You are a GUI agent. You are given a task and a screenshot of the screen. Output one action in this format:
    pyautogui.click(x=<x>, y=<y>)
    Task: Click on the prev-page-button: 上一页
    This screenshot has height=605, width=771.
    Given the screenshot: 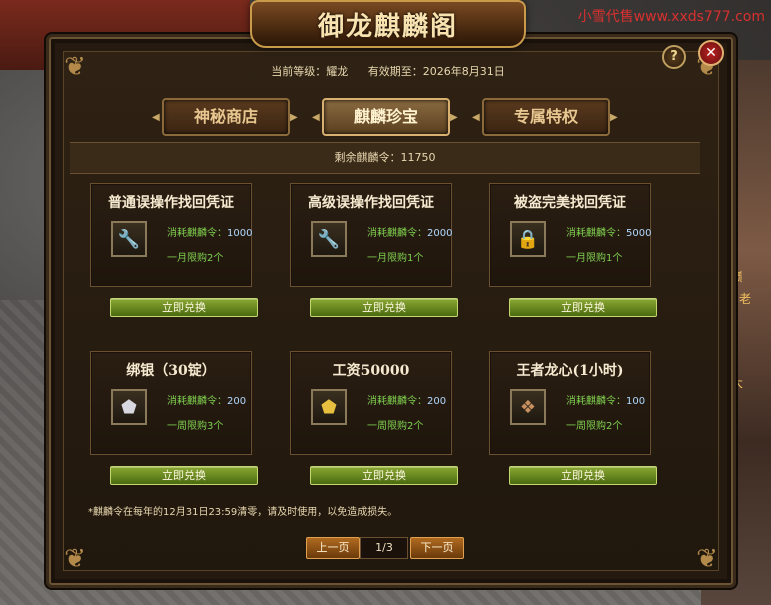 What is the action you would take?
    pyautogui.click(x=333, y=548)
    